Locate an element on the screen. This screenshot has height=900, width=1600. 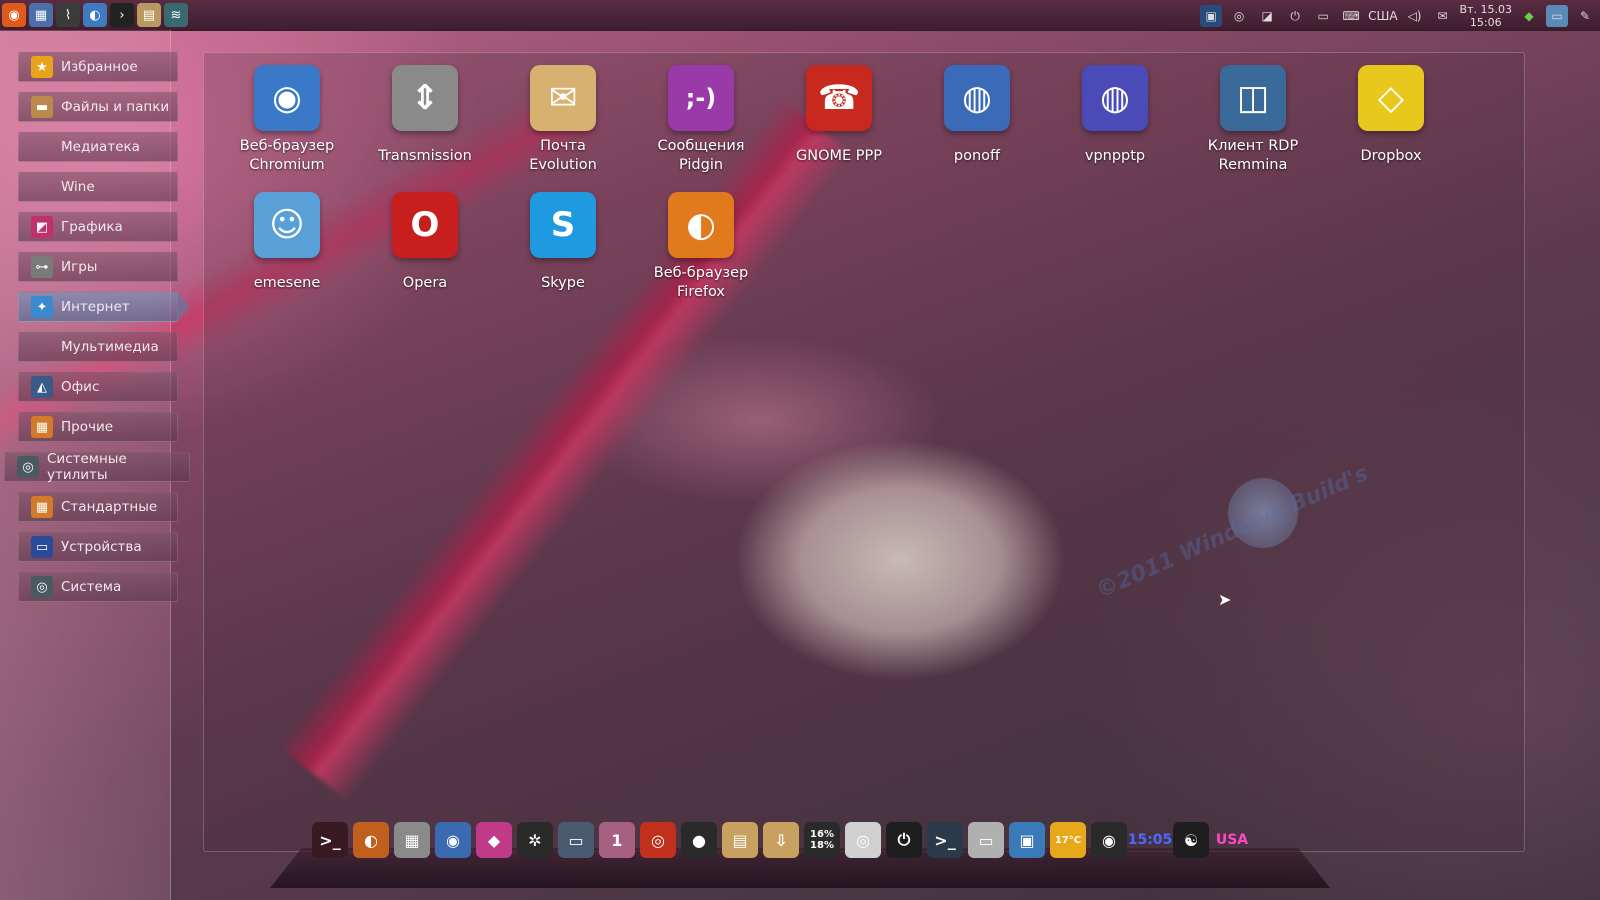
weather-icon: 17°C is located at coordinates (1068, 840).